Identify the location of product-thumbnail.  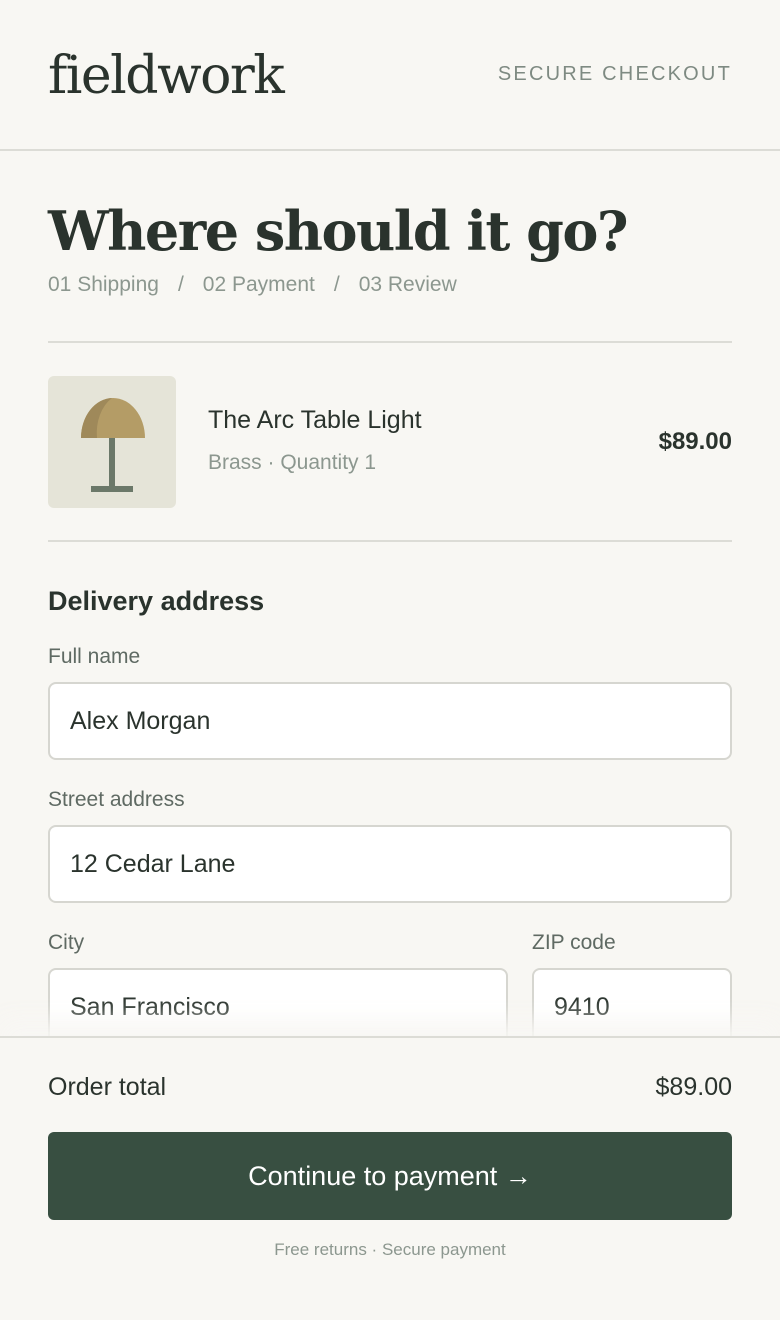
(112, 441).